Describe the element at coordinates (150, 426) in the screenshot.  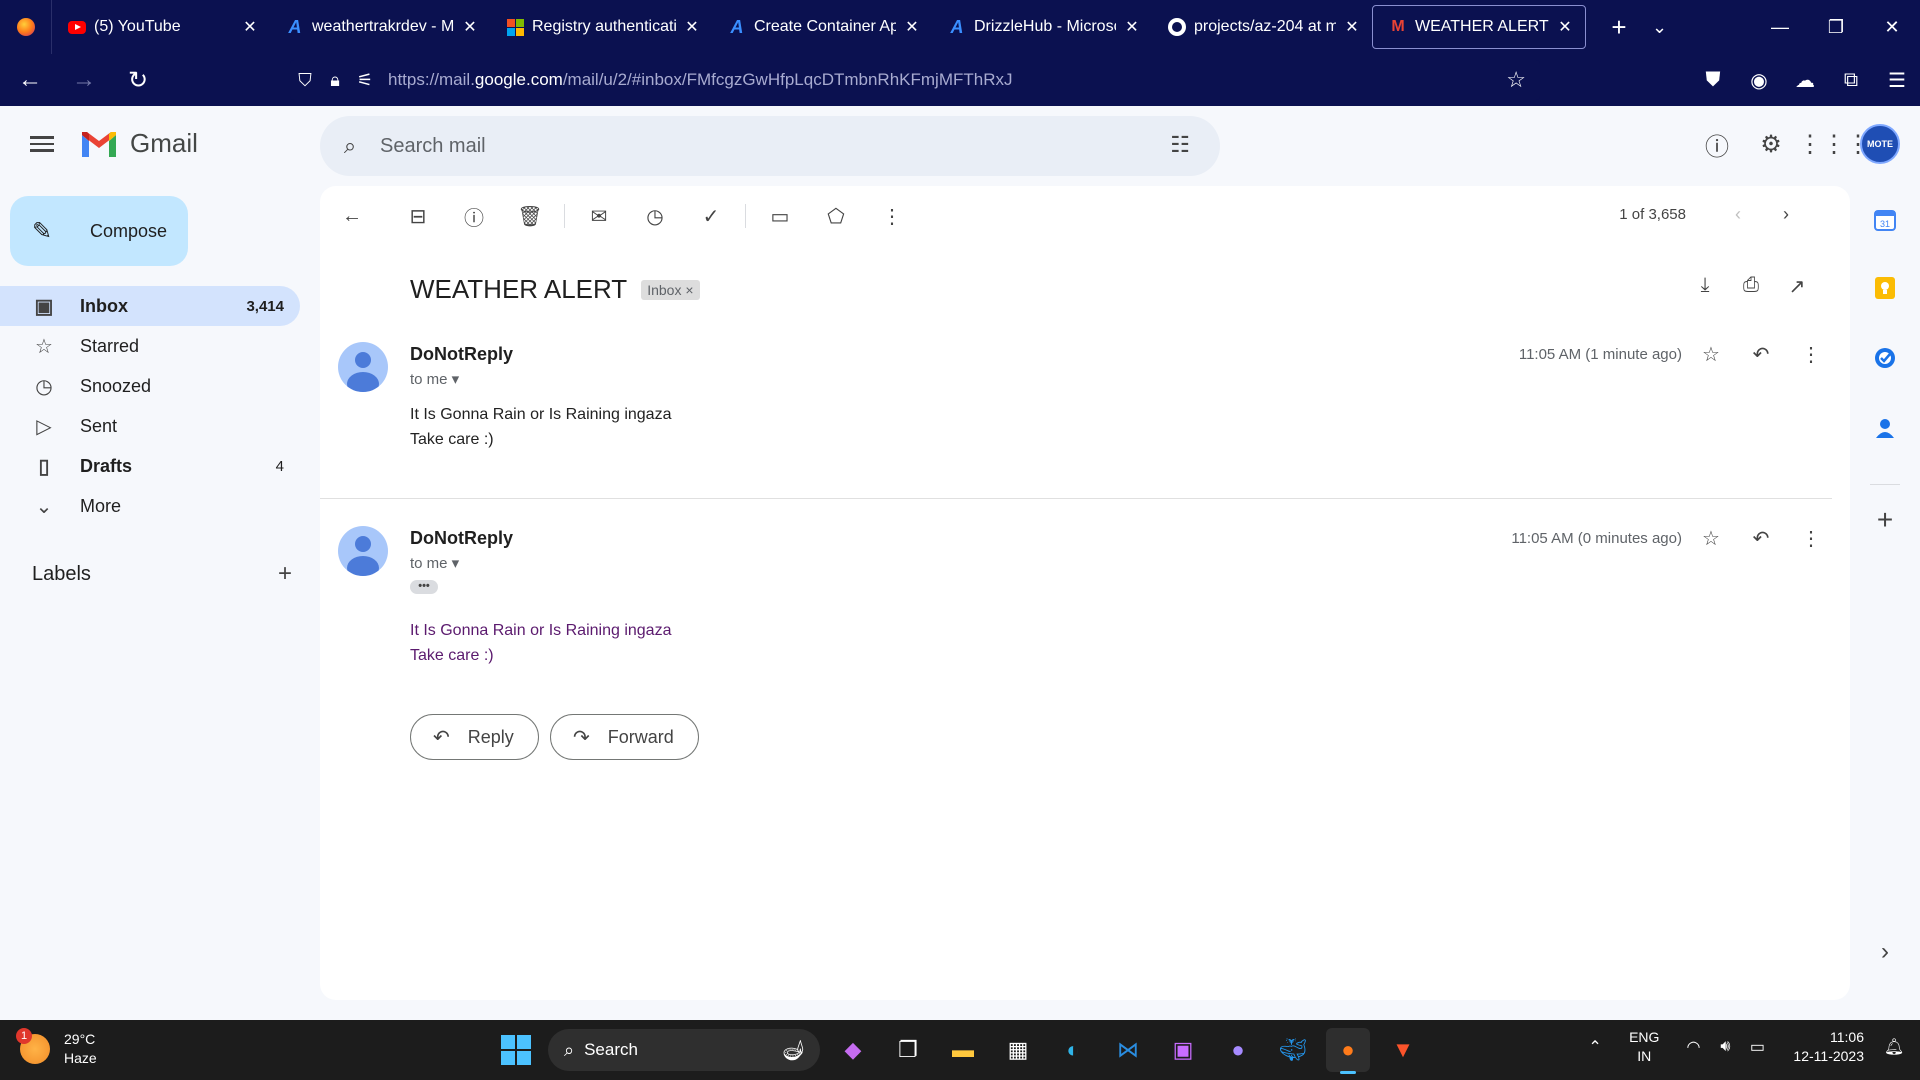
I see `nav-item-sent: ▷ Sent` at that location.